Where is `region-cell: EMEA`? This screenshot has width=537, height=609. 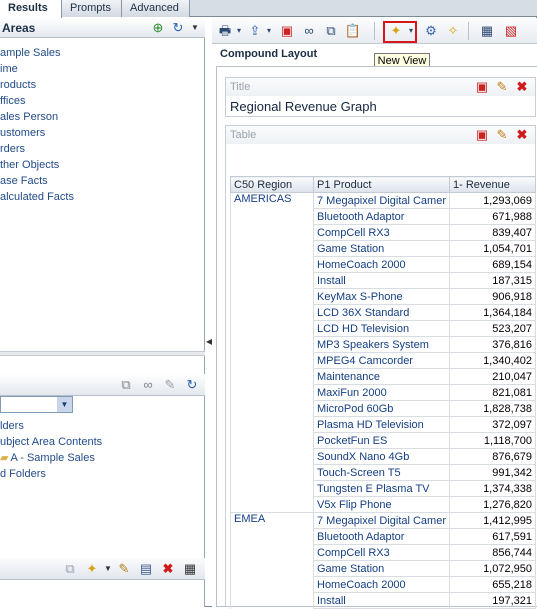
region-cell: EMEA is located at coordinates (272, 520).